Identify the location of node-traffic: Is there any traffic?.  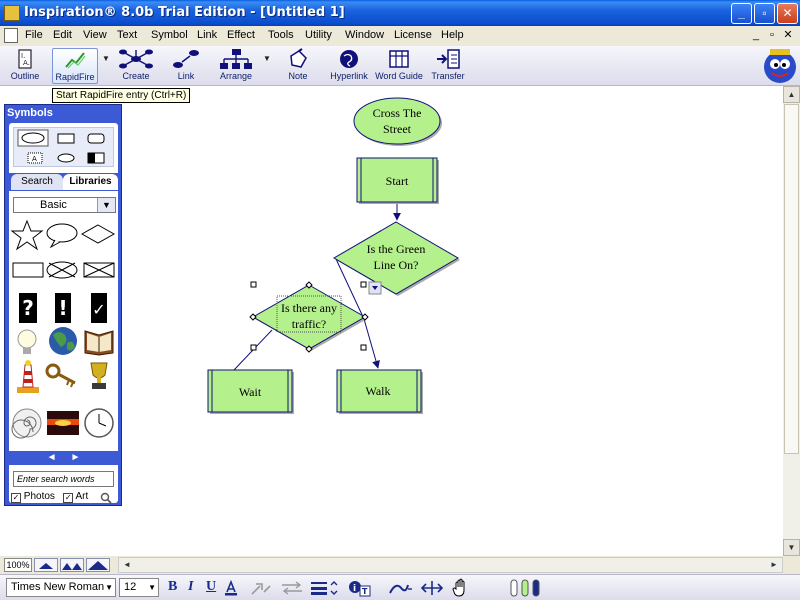
(309, 317).